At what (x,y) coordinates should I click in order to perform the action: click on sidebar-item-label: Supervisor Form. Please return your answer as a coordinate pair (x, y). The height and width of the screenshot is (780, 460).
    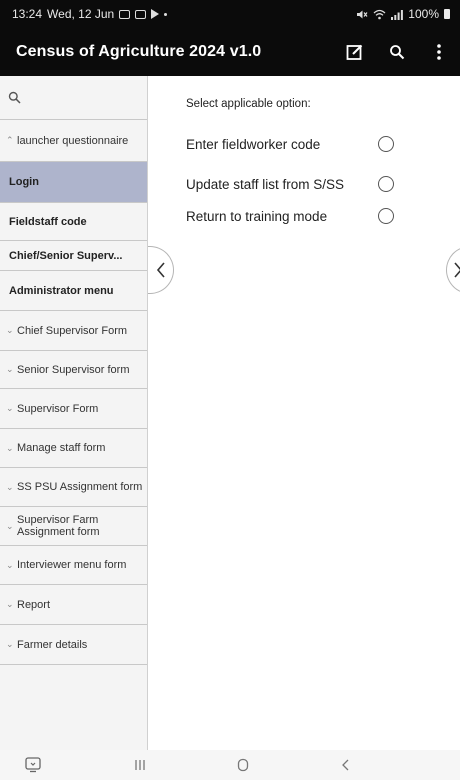
    Looking at the image, I should click on (58, 408).